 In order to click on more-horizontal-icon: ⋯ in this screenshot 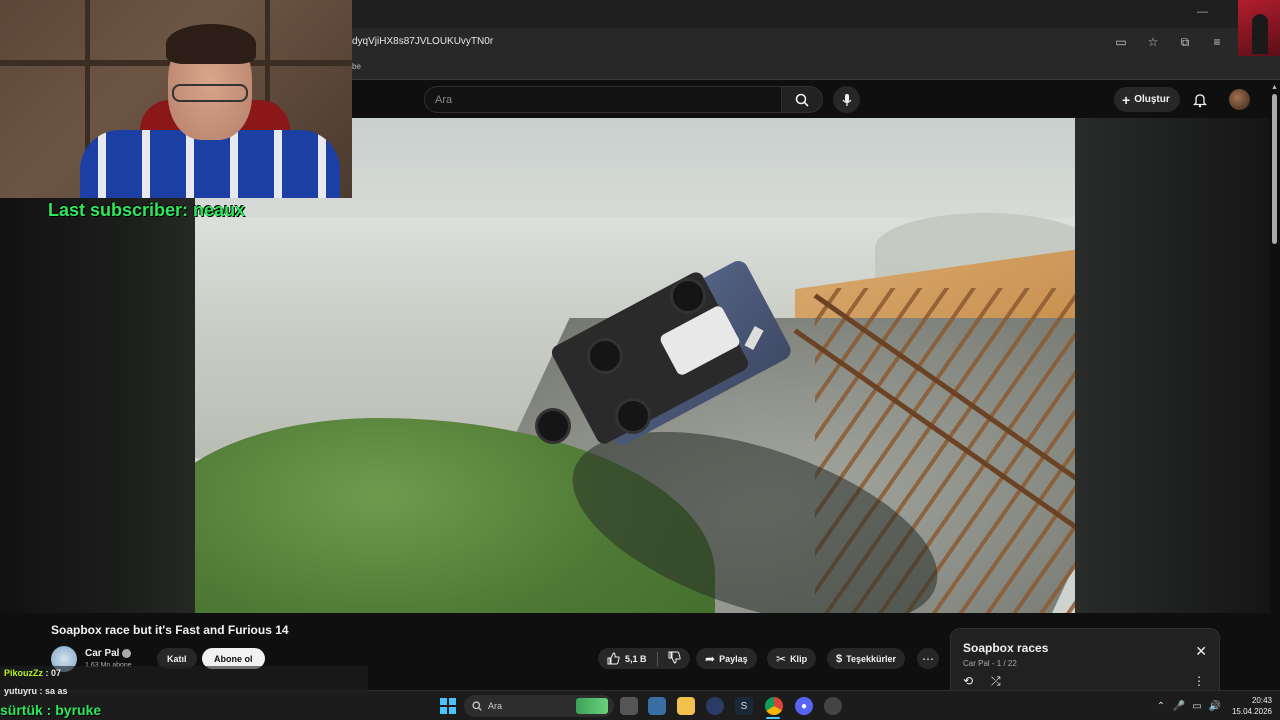, I will do `click(928, 658)`.